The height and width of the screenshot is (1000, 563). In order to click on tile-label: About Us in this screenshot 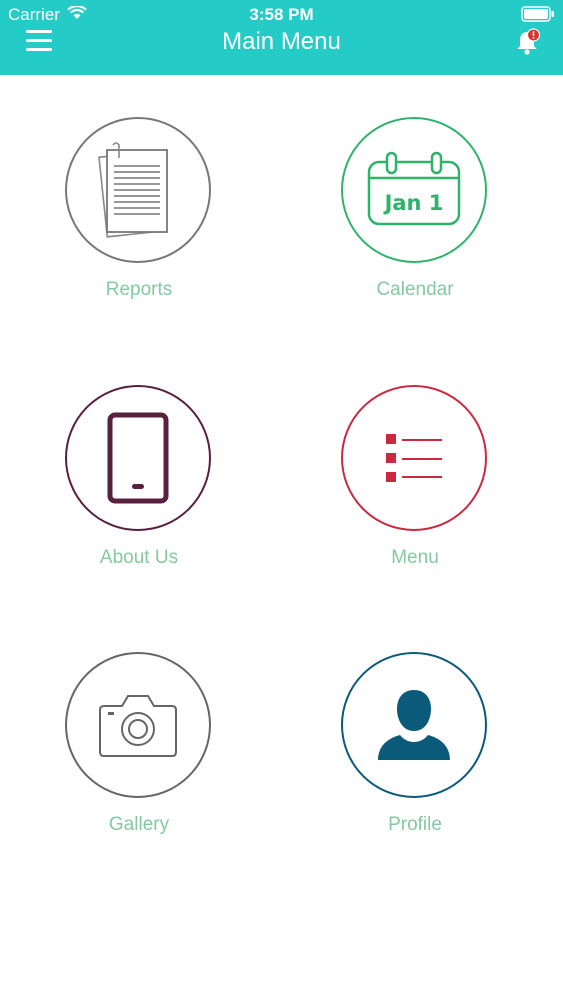, I will do `click(139, 557)`.